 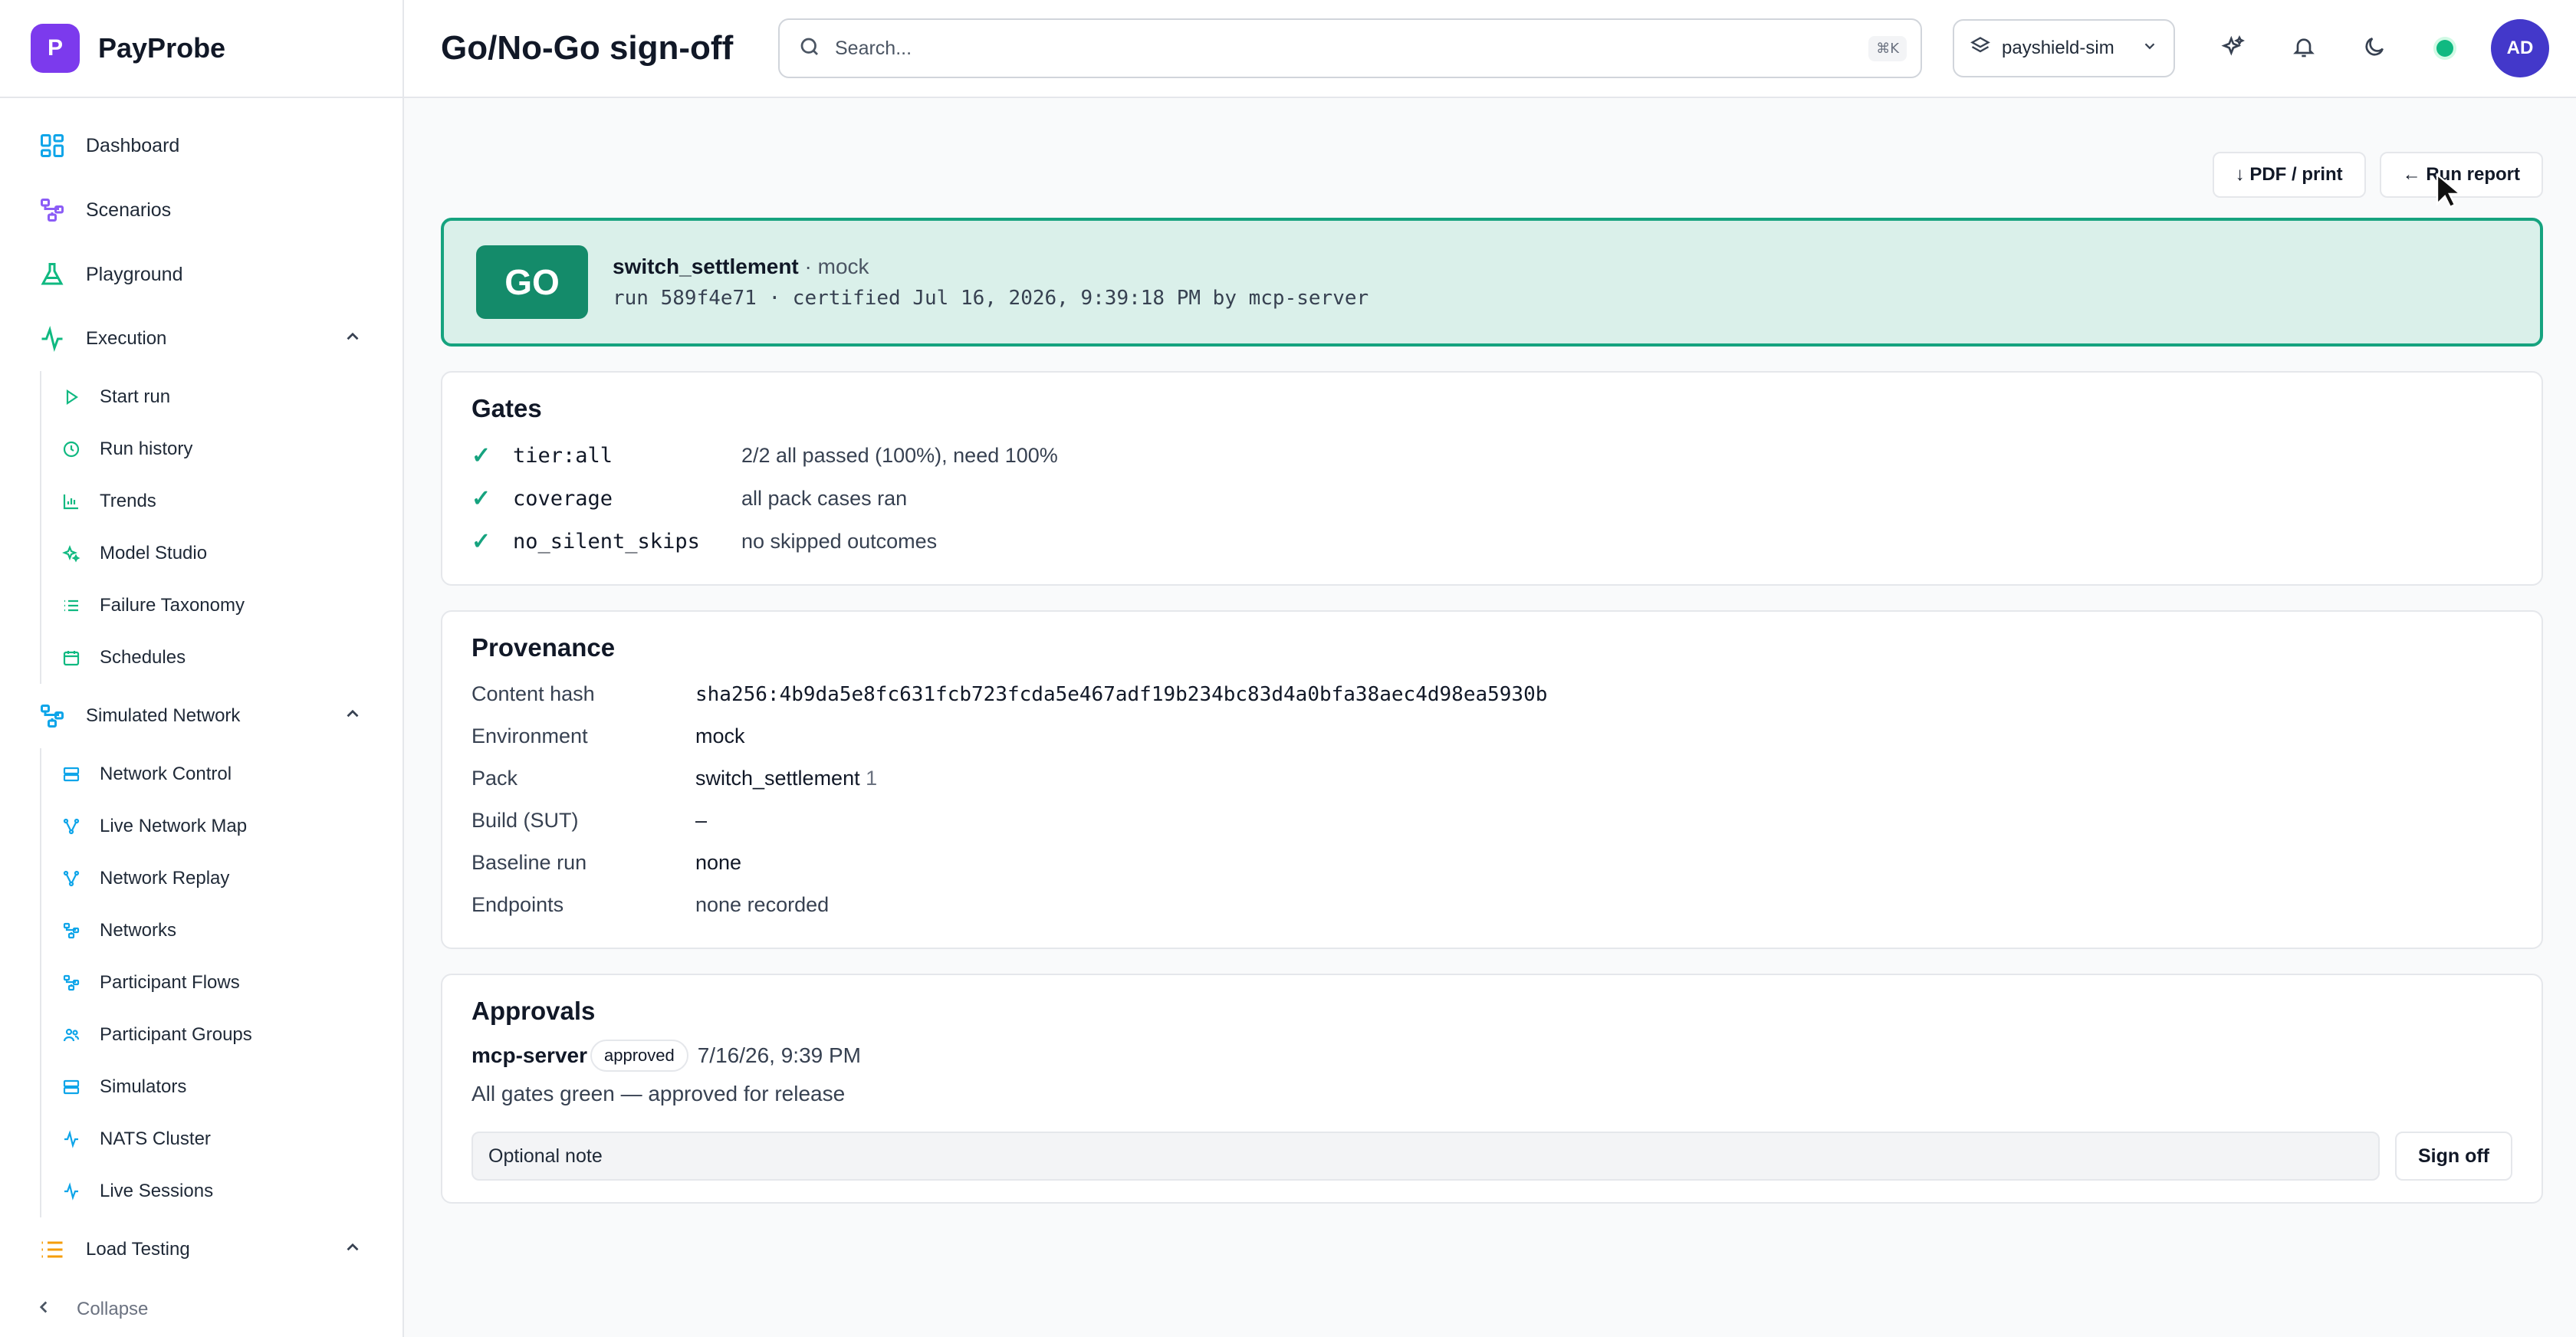 What do you see at coordinates (222, 1139) in the screenshot?
I see `sidebar-item-nats-cluster: NATS Cluster` at bounding box center [222, 1139].